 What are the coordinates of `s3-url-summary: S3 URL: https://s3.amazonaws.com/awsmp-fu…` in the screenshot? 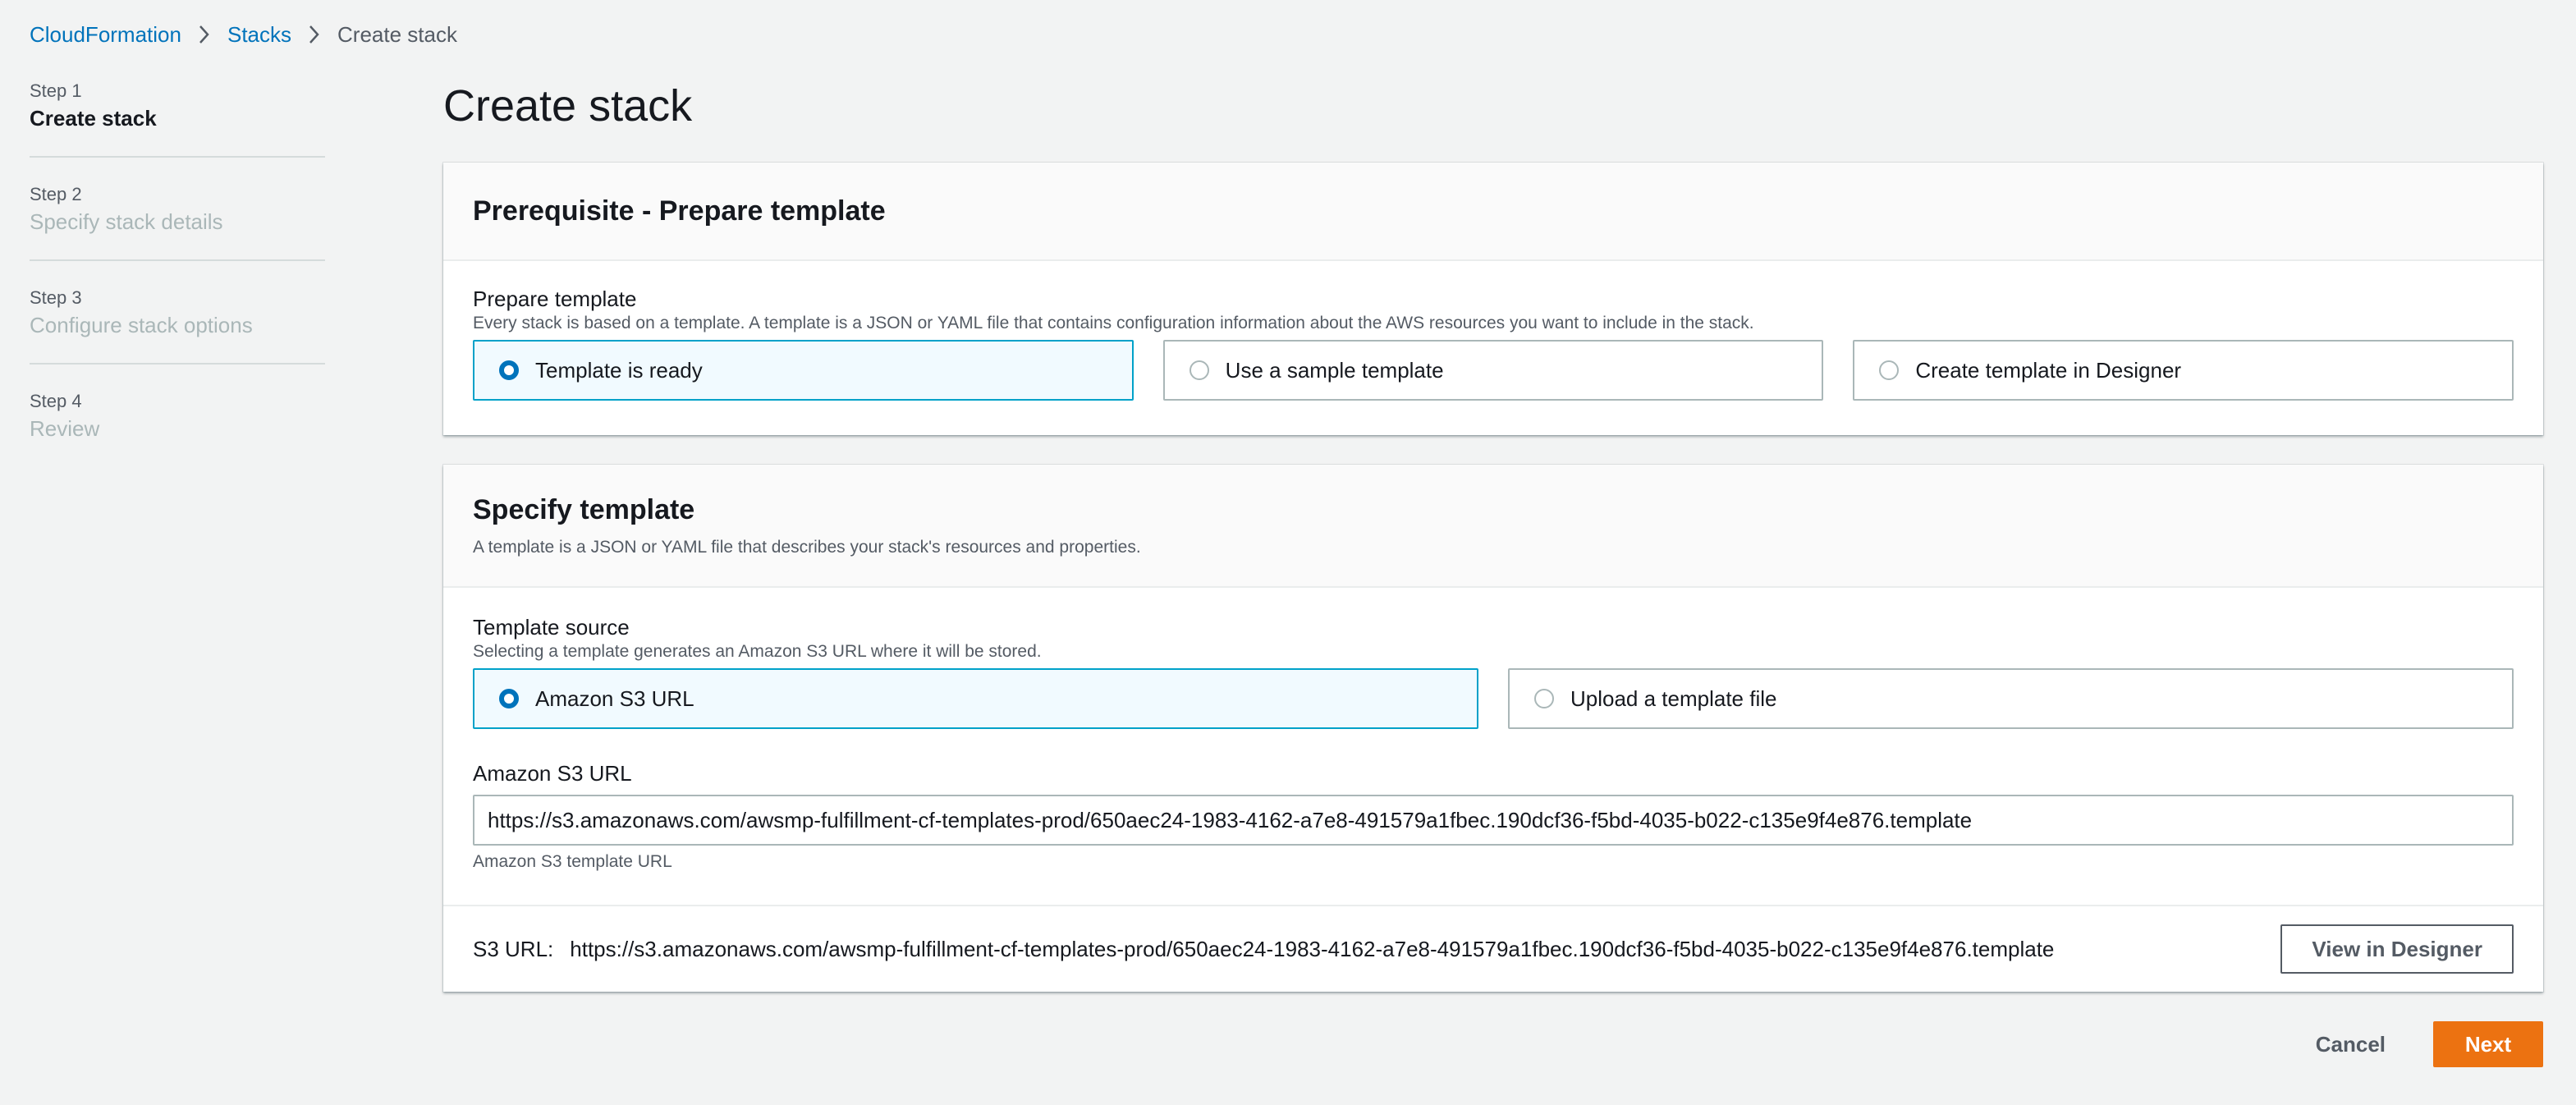 It's located at (1493, 948).